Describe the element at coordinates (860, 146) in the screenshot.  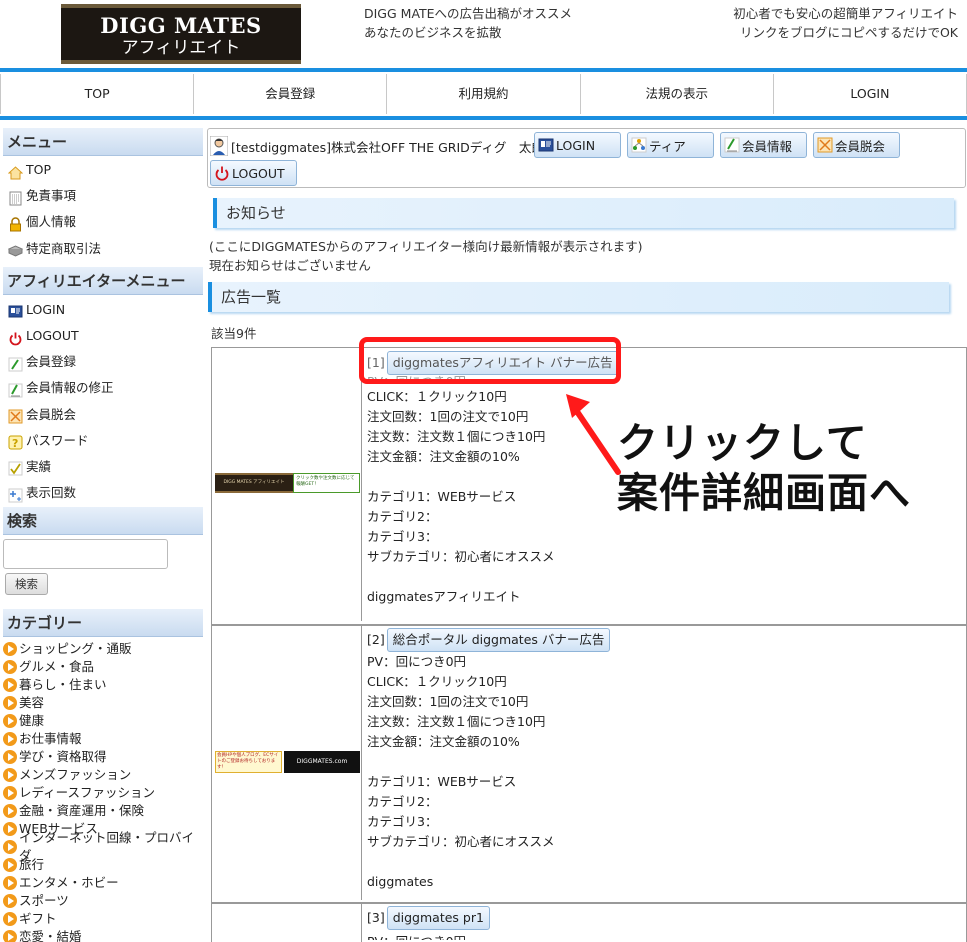
I see `withdraw-button-label: 会員脱会` at that location.